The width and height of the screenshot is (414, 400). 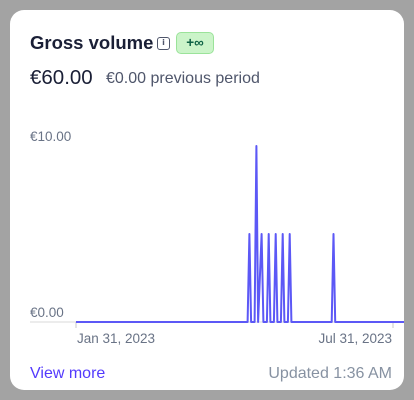 What do you see at coordinates (330, 373) in the screenshot?
I see `updated-timestamp: Updated 1:36 AM` at bounding box center [330, 373].